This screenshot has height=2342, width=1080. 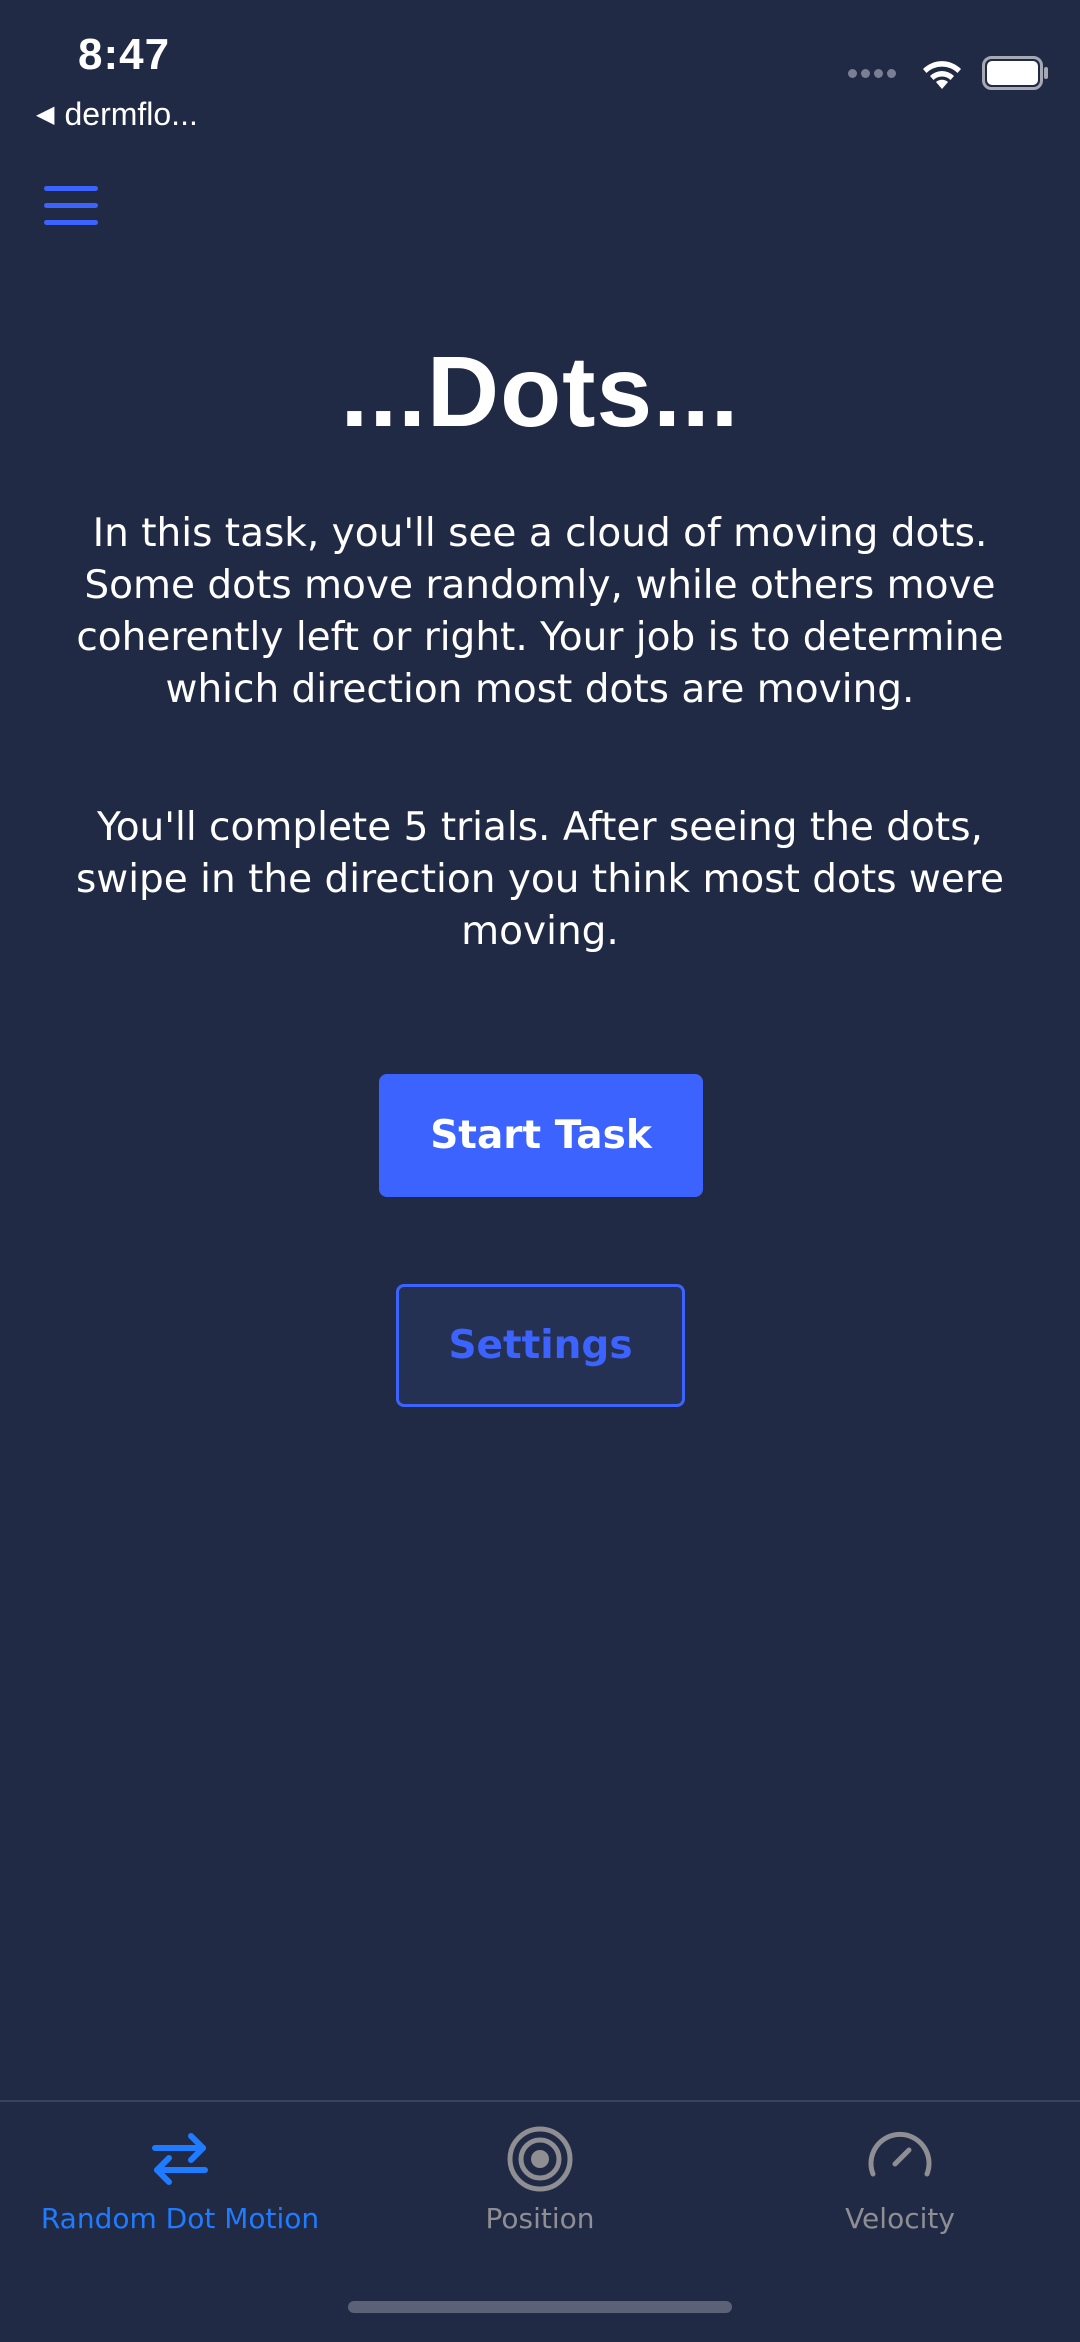 What do you see at coordinates (1015, 73) in the screenshot?
I see `battery-icon` at bounding box center [1015, 73].